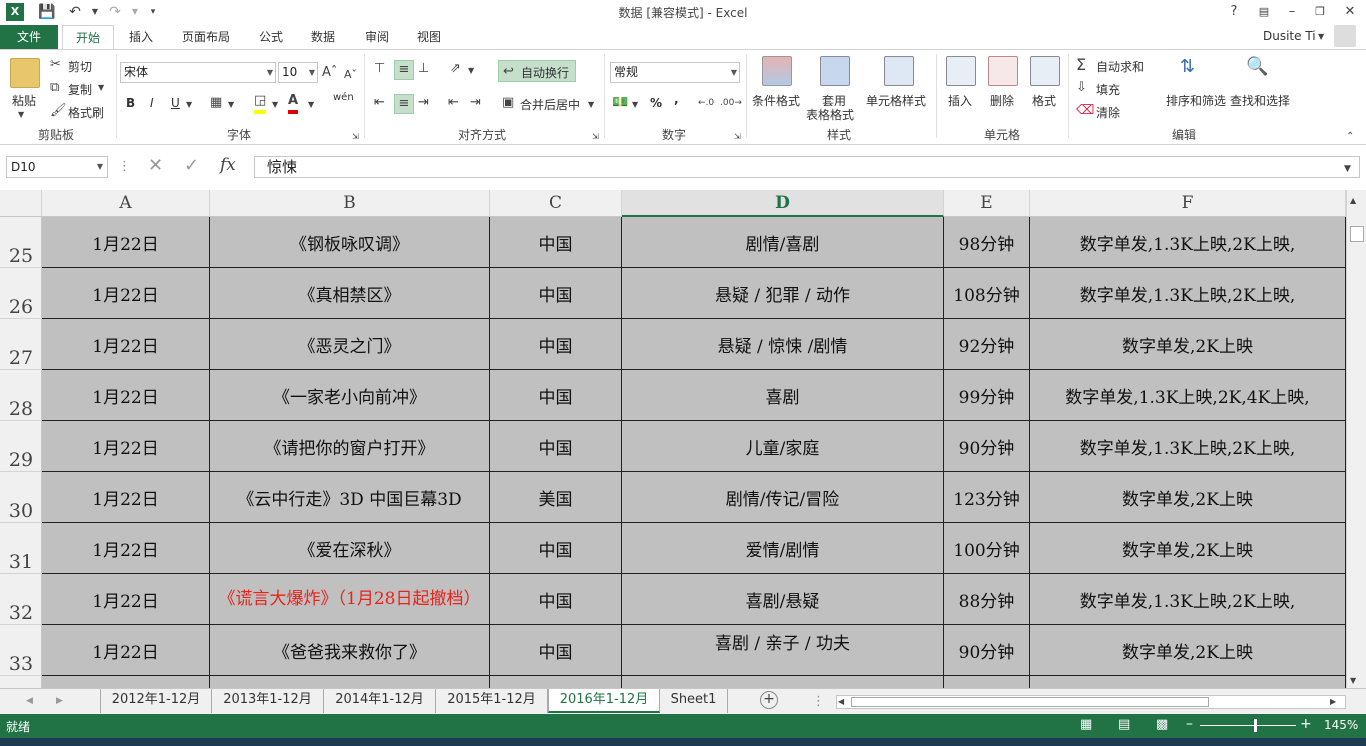  I want to click on row-header: 30, so click(21, 497).